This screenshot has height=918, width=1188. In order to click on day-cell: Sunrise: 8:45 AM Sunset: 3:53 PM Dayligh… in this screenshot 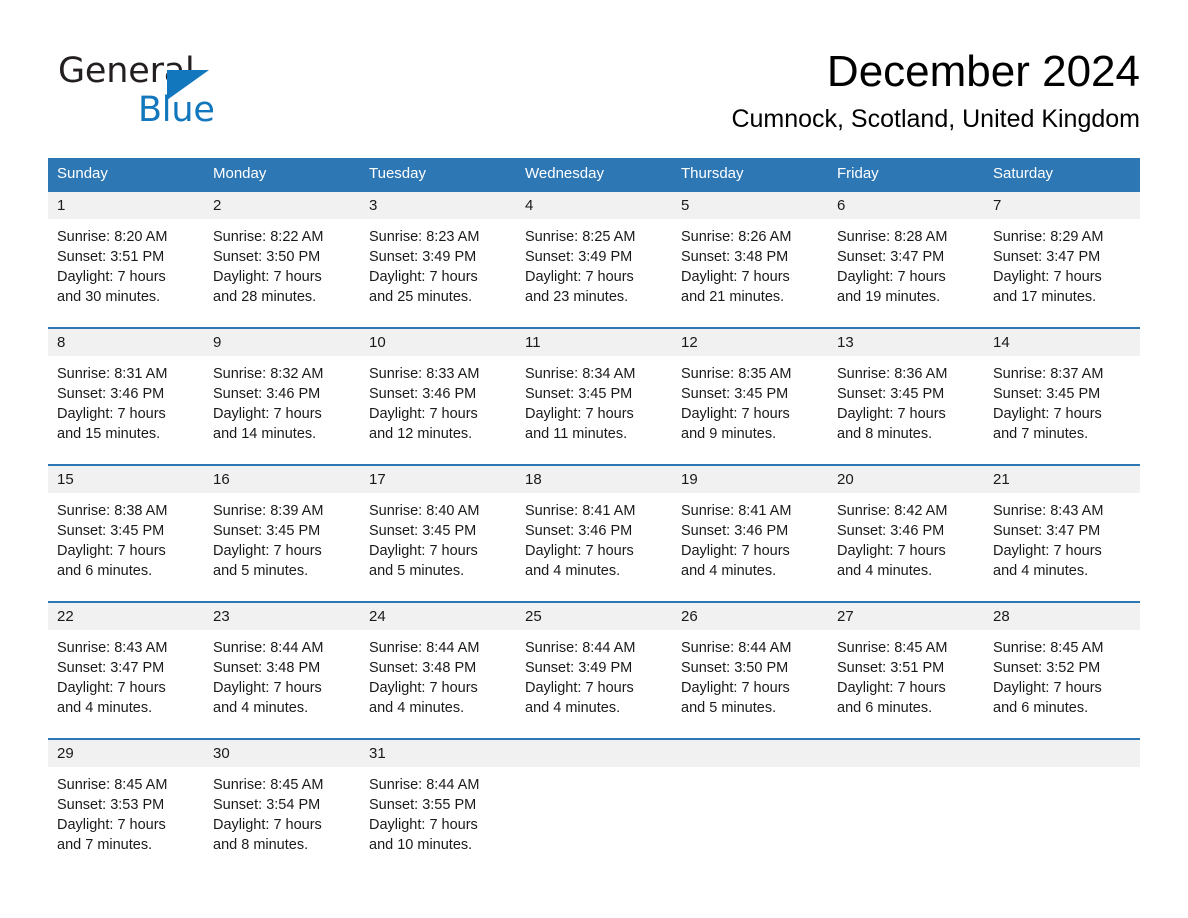, I will do `click(126, 821)`.